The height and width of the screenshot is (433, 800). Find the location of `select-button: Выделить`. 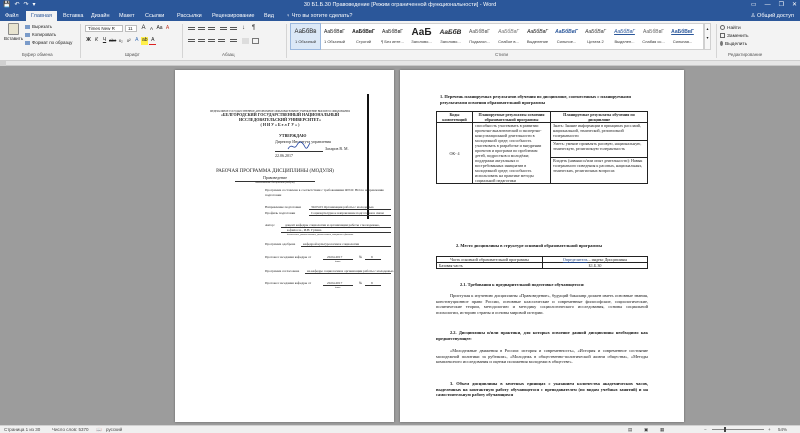

select-button: Выделить is located at coordinates (733, 44).